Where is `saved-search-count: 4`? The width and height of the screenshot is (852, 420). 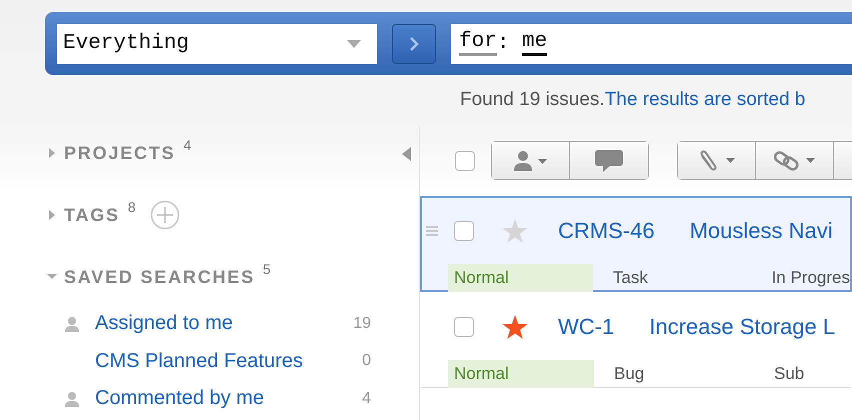 saved-search-count: 4 is located at coordinates (366, 399).